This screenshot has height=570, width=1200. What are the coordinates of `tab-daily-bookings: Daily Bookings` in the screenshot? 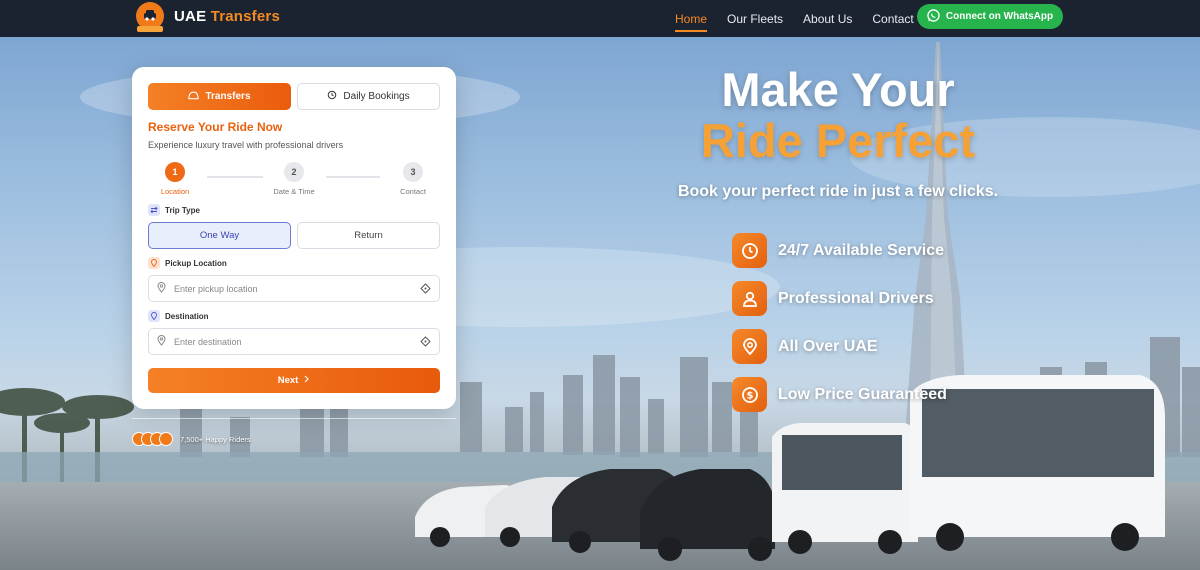 It's located at (368, 96).